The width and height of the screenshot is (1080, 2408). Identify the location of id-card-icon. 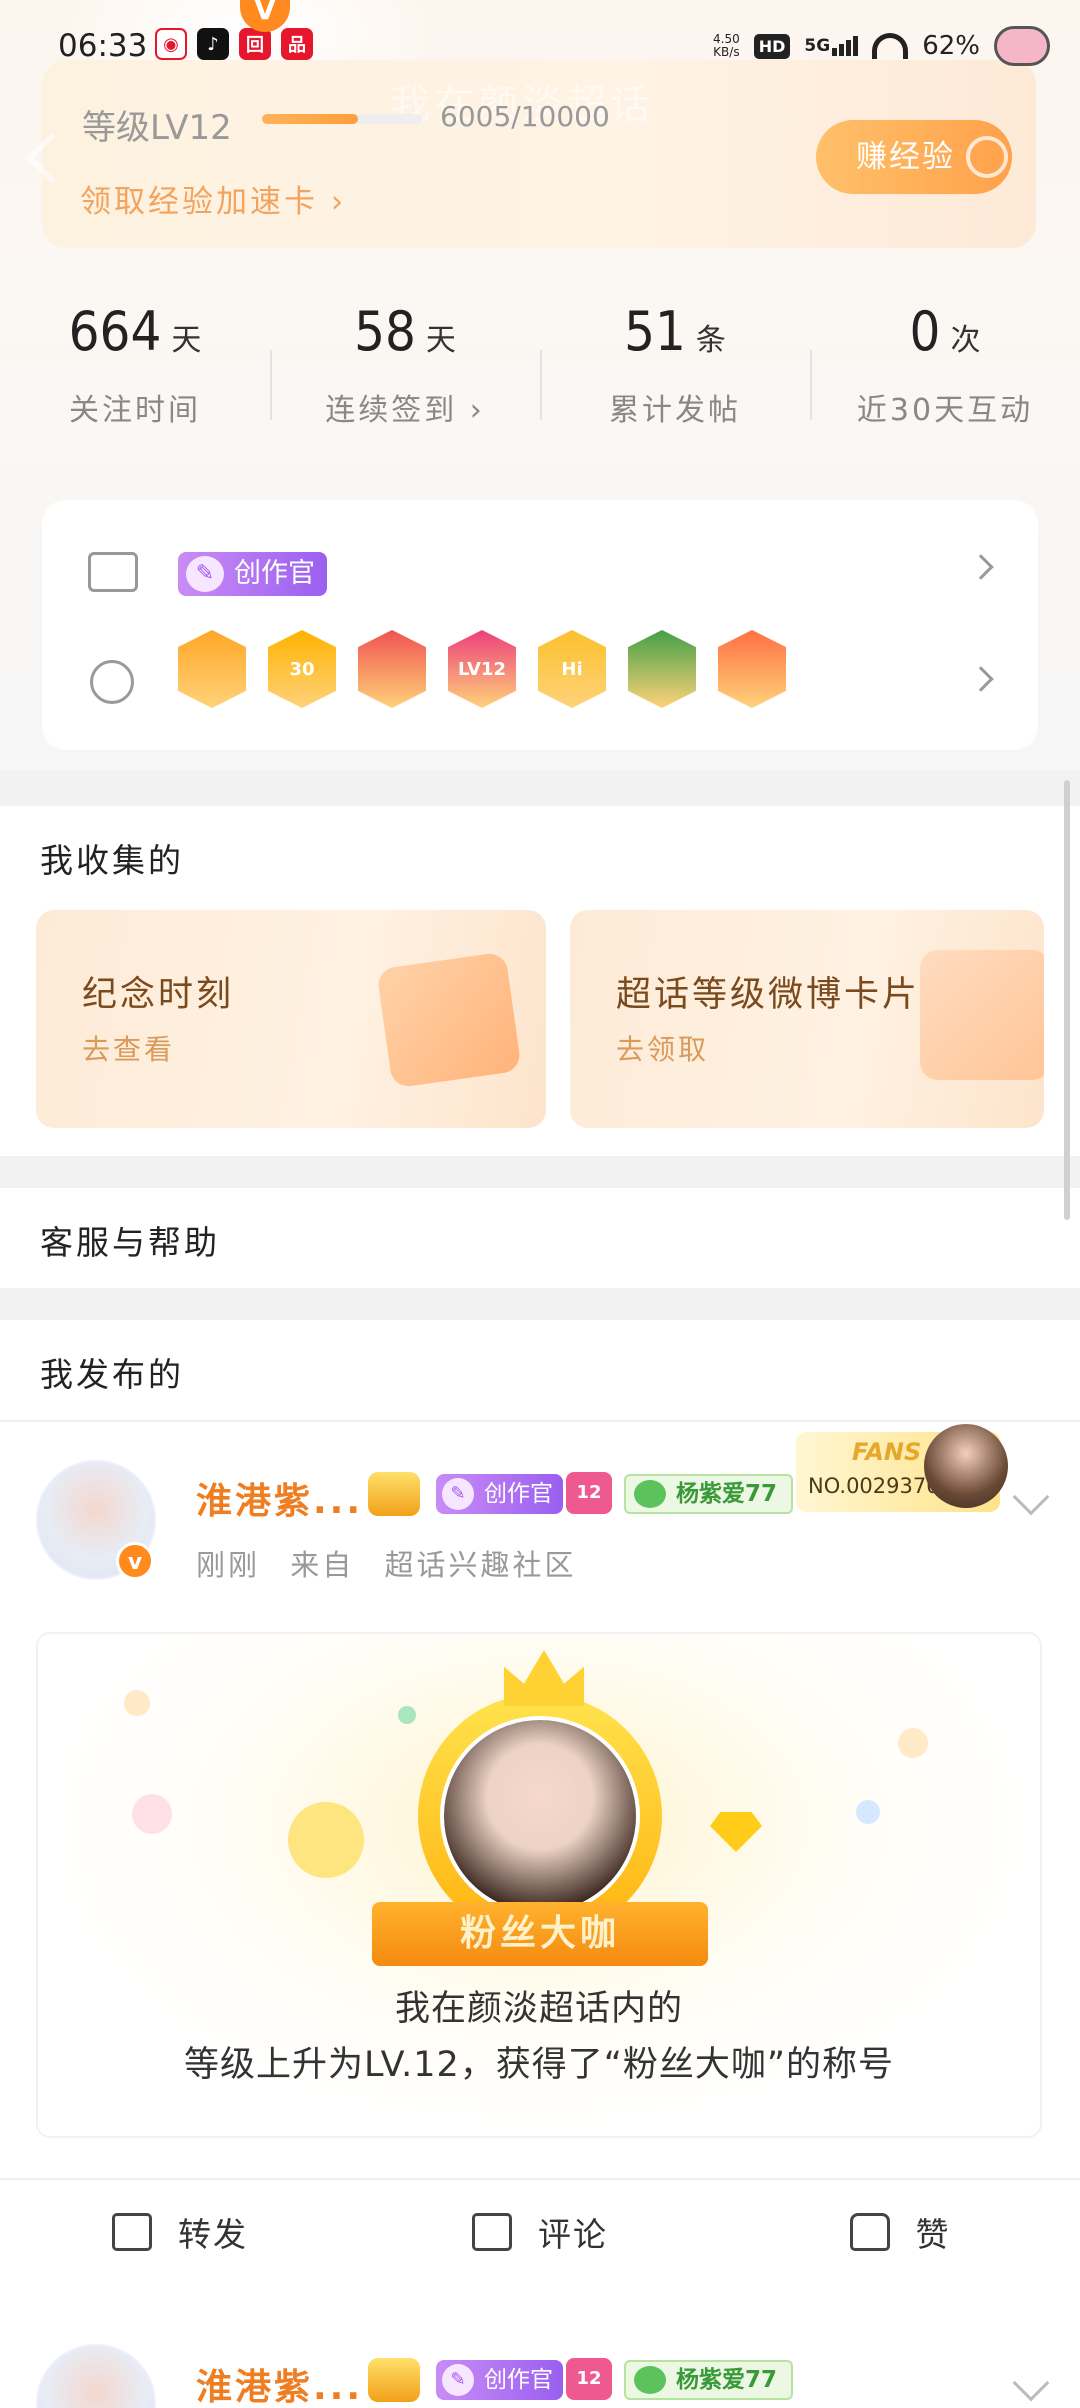
(113, 572).